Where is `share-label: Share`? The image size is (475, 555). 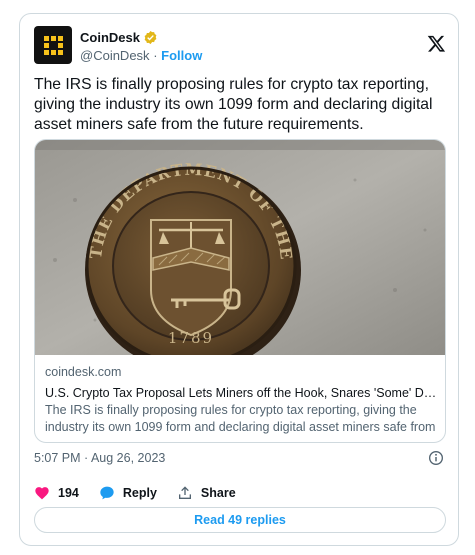
share-label: Share is located at coordinates (218, 493).